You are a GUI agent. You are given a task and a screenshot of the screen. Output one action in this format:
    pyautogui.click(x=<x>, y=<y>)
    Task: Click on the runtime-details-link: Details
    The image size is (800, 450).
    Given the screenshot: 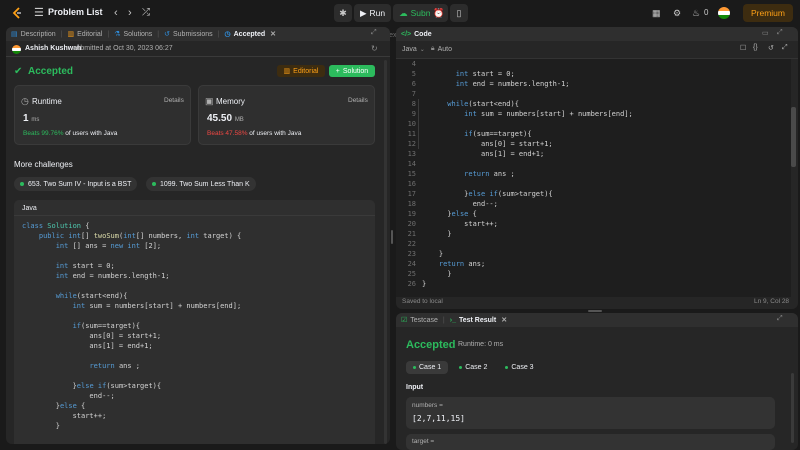 What is the action you would take?
    pyautogui.click(x=174, y=100)
    